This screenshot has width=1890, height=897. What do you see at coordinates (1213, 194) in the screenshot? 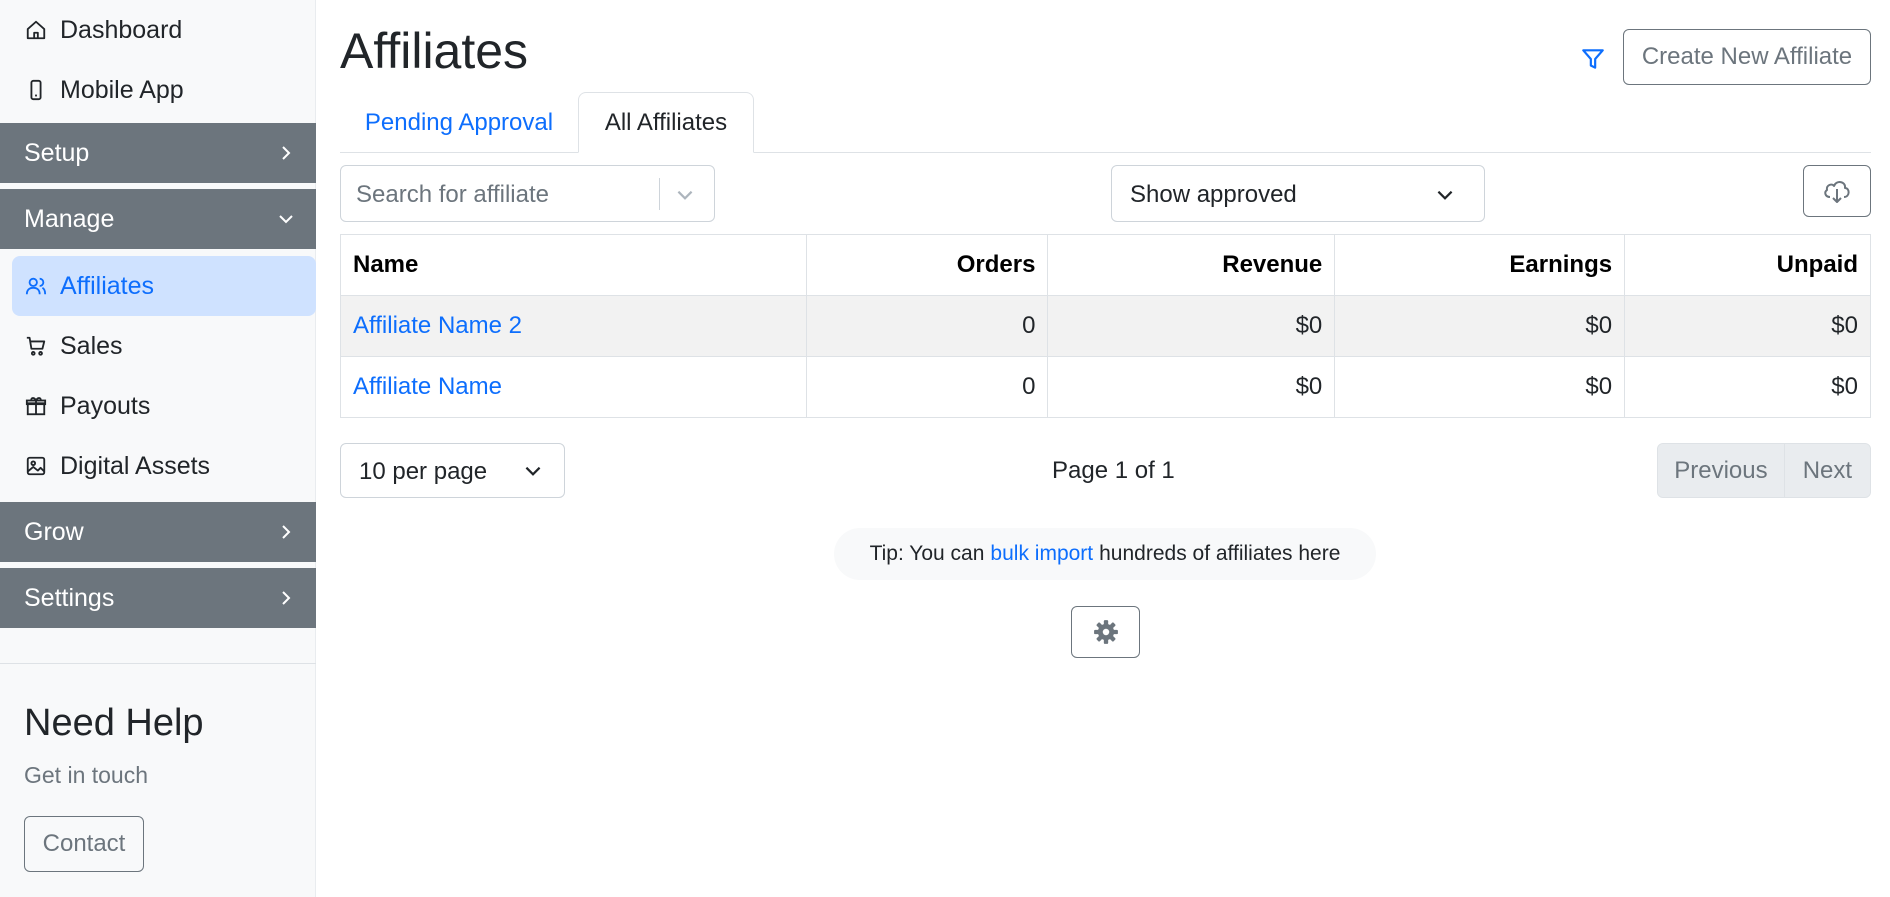
I see `status-filter-value: Show approved` at bounding box center [1213, 194].